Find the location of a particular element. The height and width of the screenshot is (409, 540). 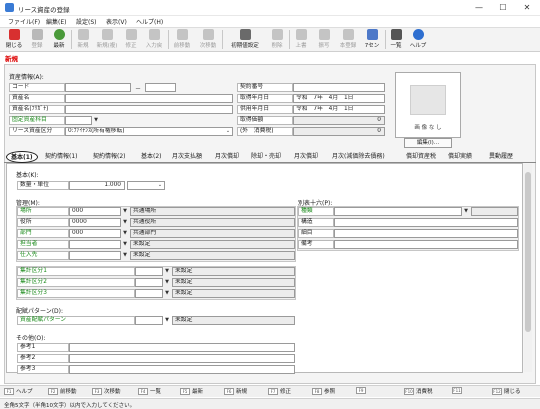

delete-button: 削除 is located at coordinates (277, 39).